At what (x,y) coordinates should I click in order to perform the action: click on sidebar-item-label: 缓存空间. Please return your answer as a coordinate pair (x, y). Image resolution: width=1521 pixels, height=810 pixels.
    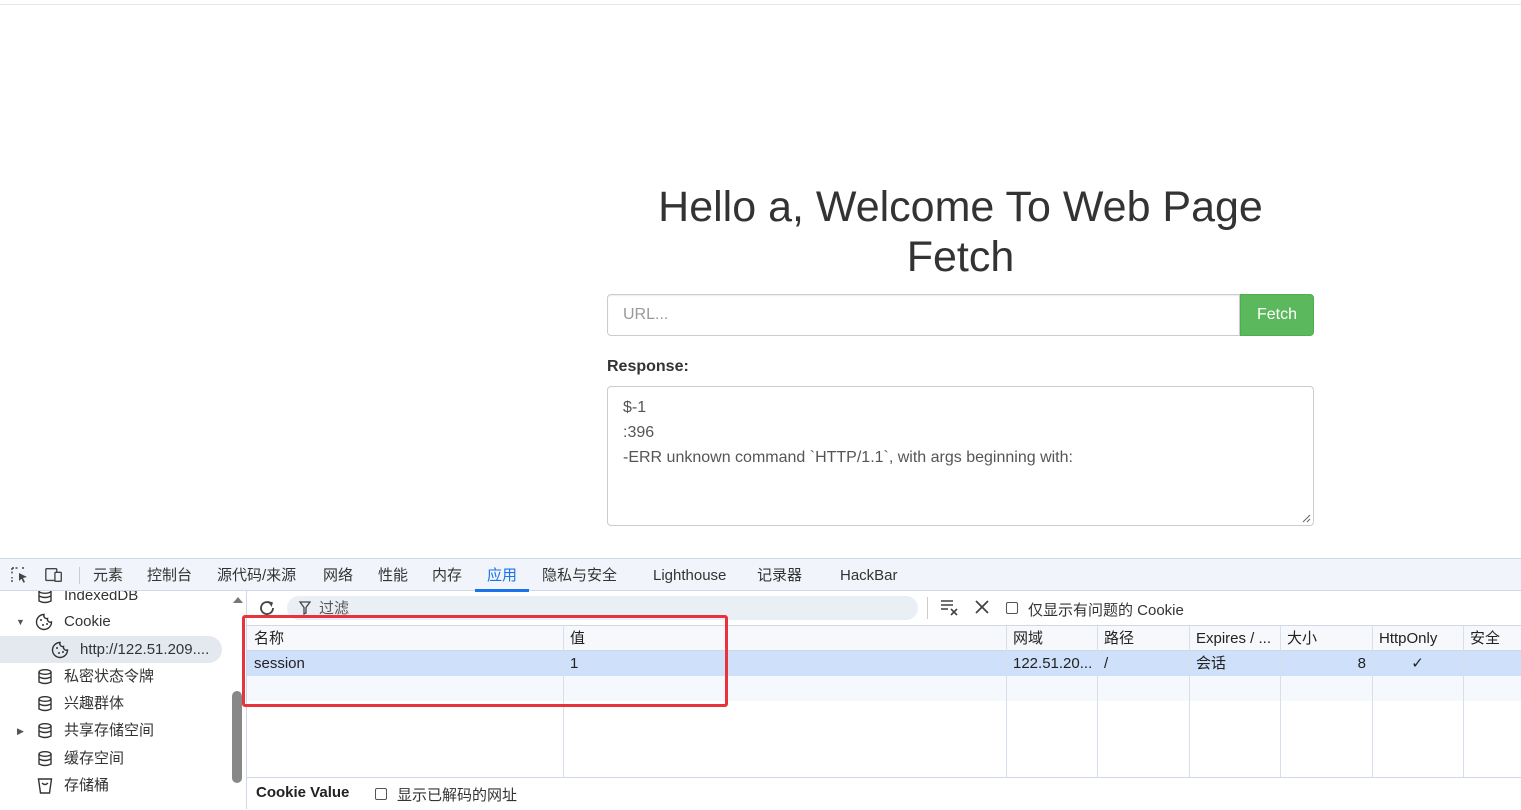
    Looking at the image, I should click on (94, 758).